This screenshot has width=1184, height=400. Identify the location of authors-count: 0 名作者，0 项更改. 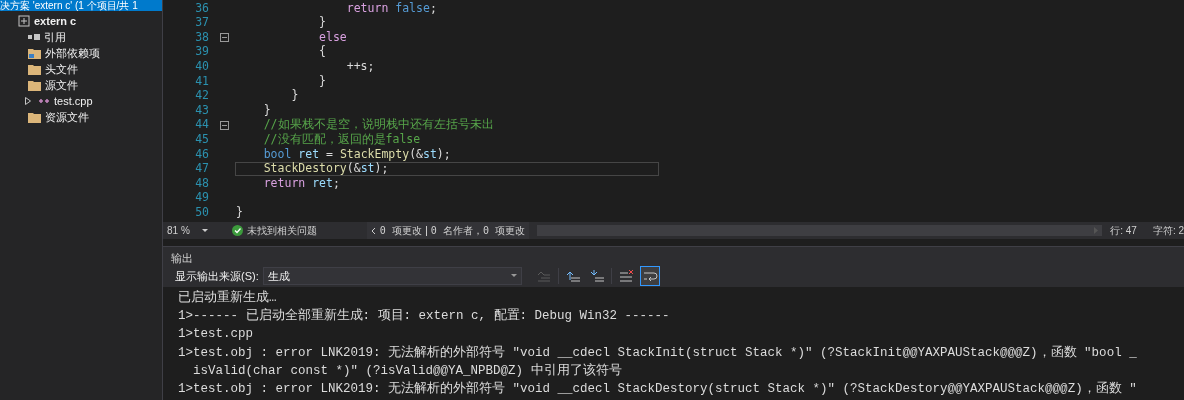
(477, 230).